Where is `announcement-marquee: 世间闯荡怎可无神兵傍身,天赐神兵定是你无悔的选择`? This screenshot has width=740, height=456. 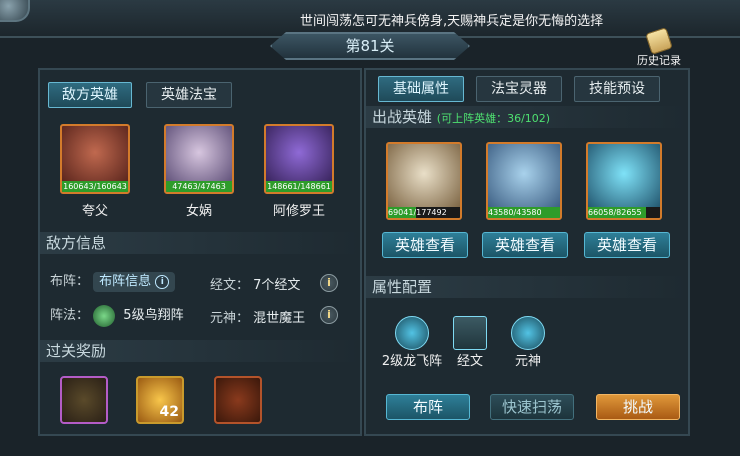
announcement-marquee: 世间闯荡怎可无神兵傍身,天赐神兵定是你无悔的选择 is located at coordinates (452, 21).